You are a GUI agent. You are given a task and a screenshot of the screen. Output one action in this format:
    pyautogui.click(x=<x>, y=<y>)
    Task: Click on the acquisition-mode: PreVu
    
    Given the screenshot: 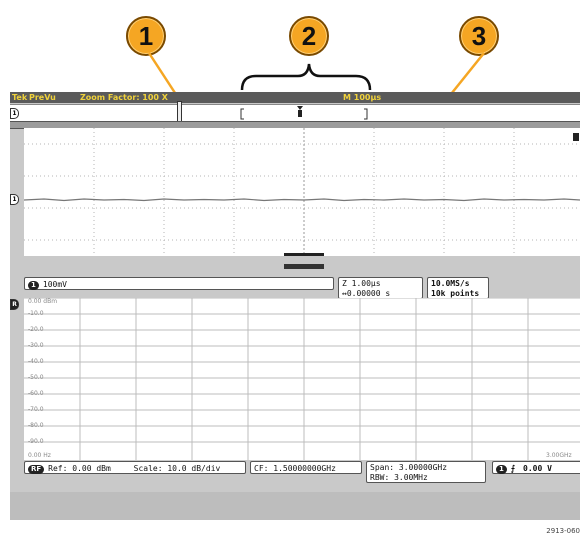 What is the action you would take?
    pyautogui.click(x=42, y=97)
    